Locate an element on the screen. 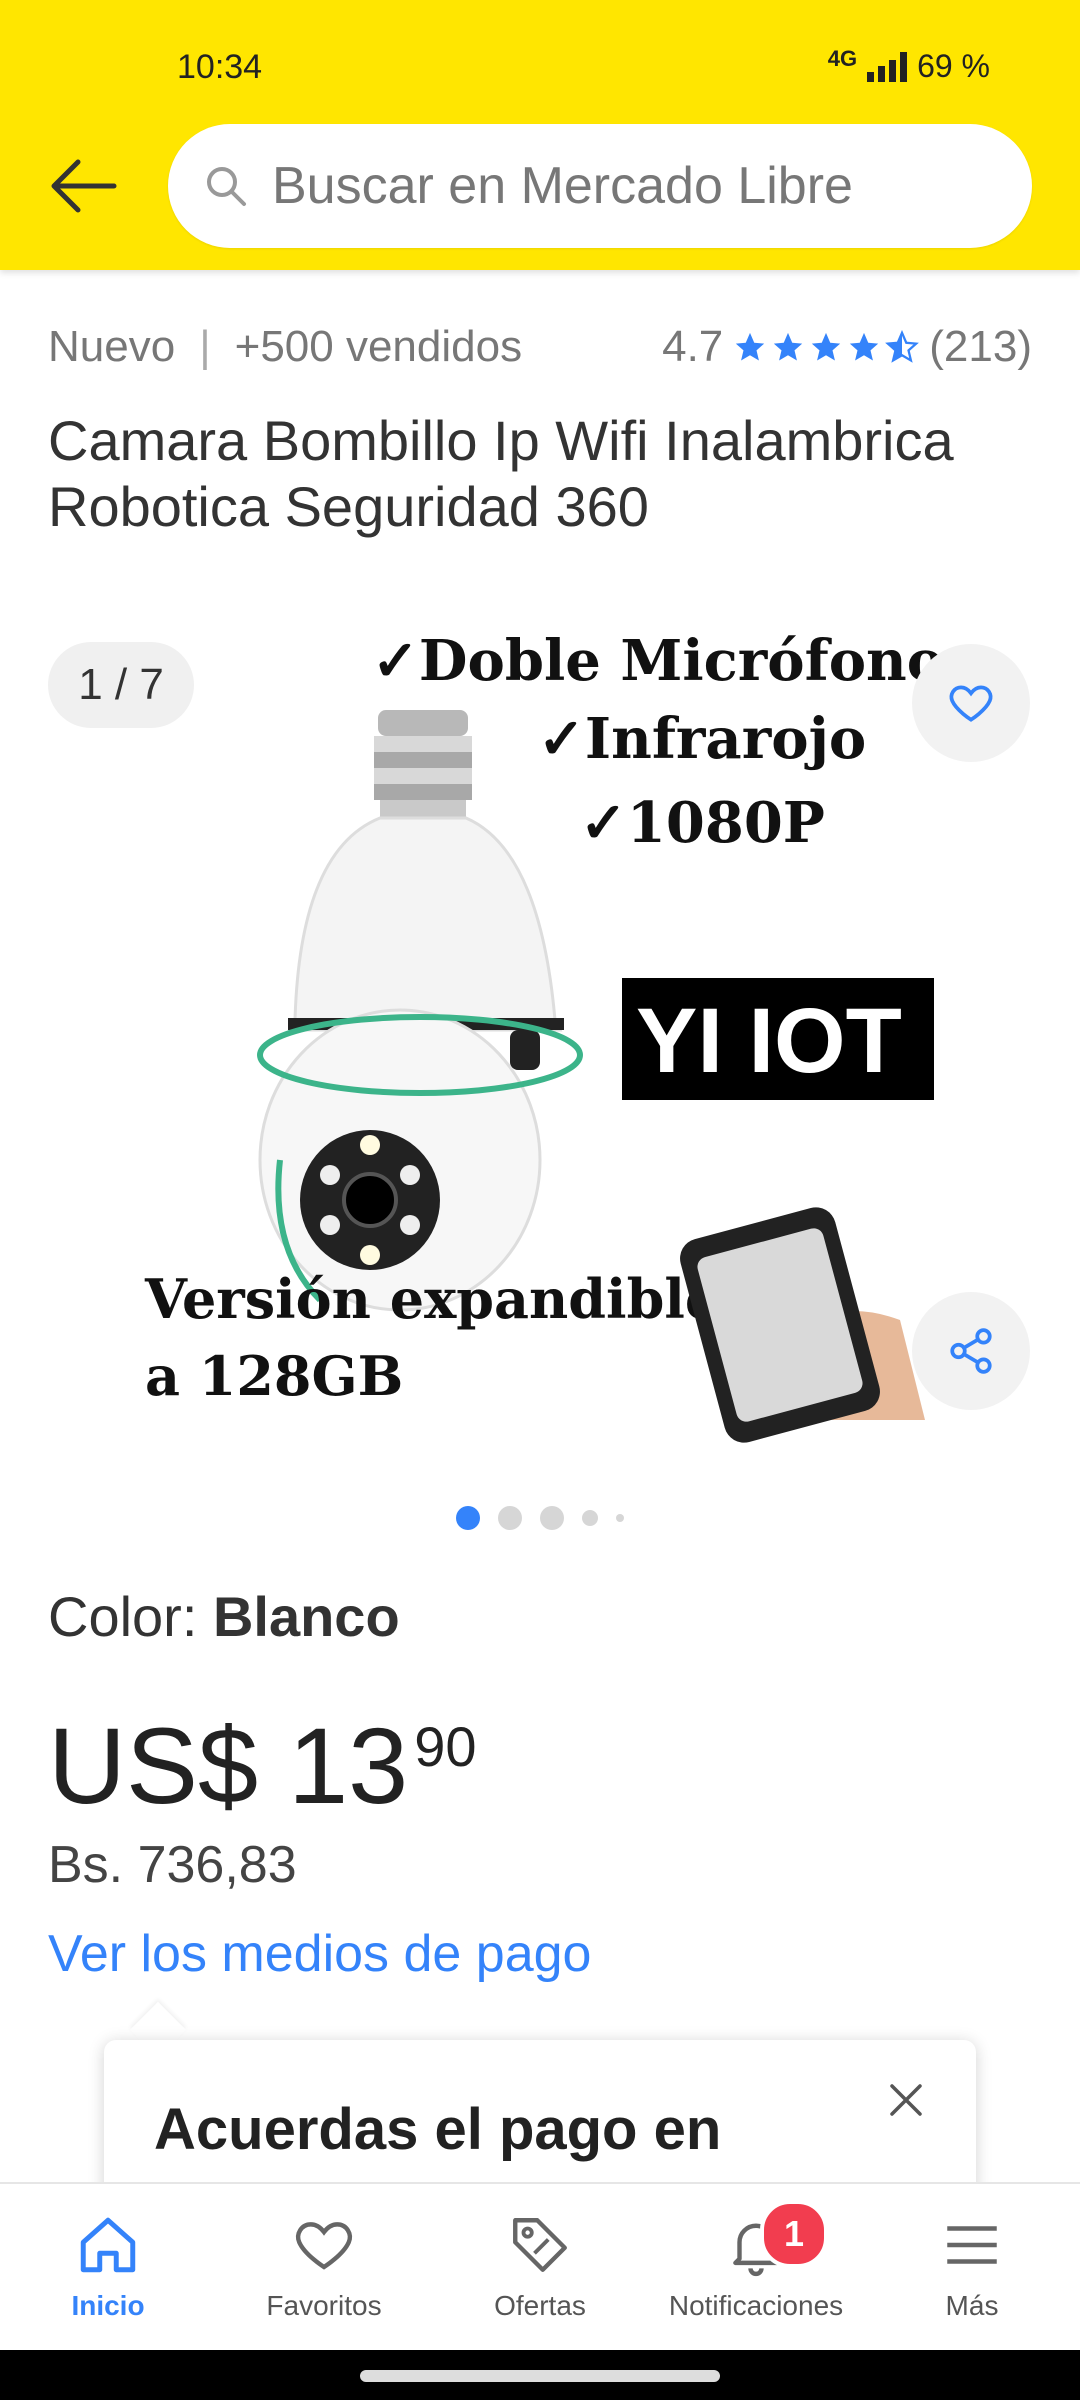  nav-label-mas: Más is located at coordinates (972, 2305).